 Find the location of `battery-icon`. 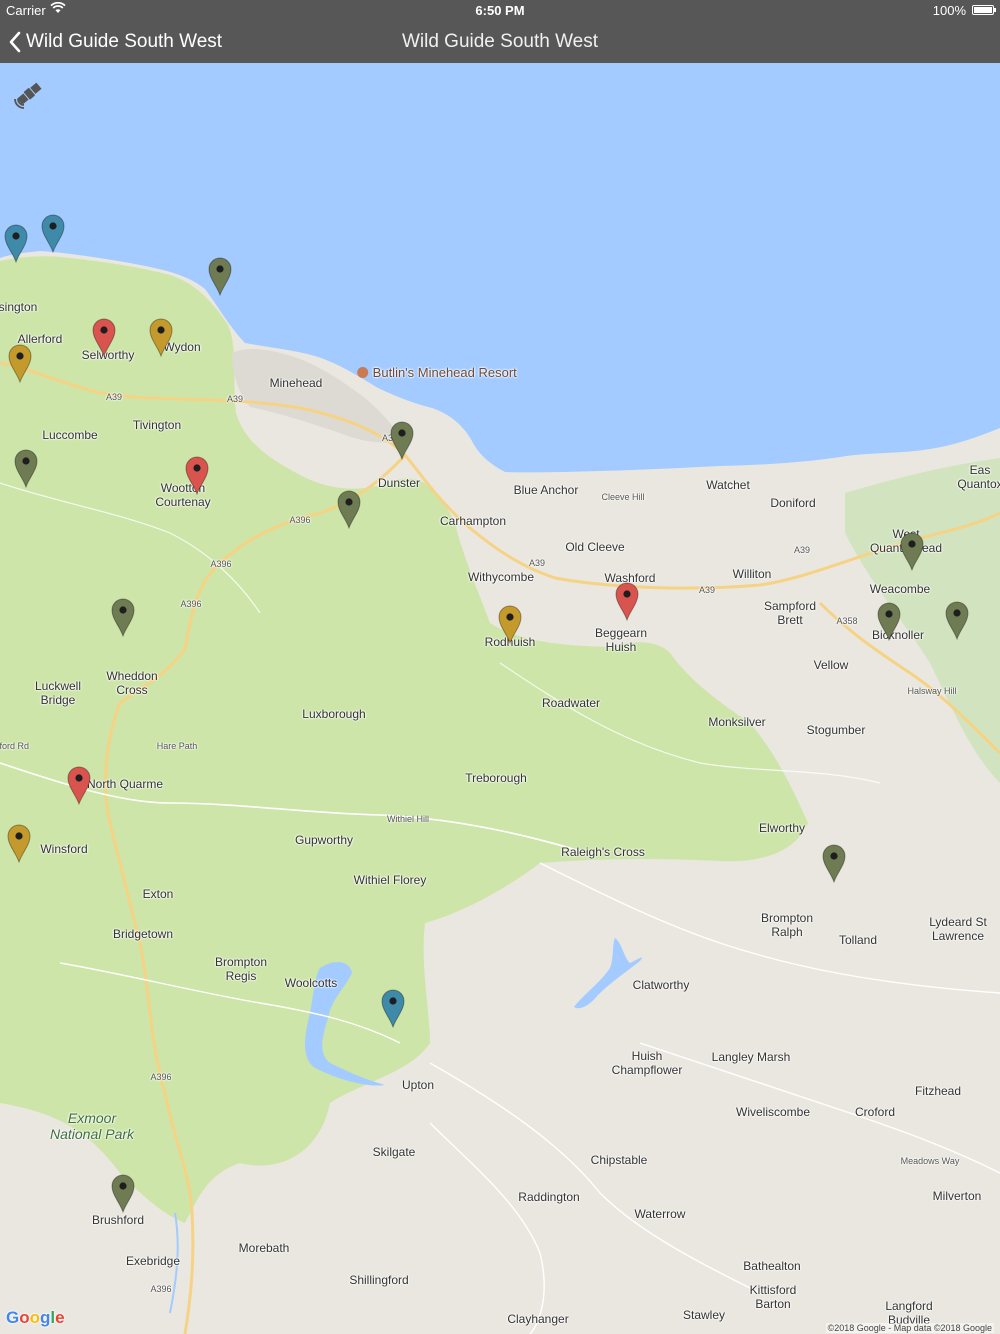

battery-icon is located at coordinates (984, 10).